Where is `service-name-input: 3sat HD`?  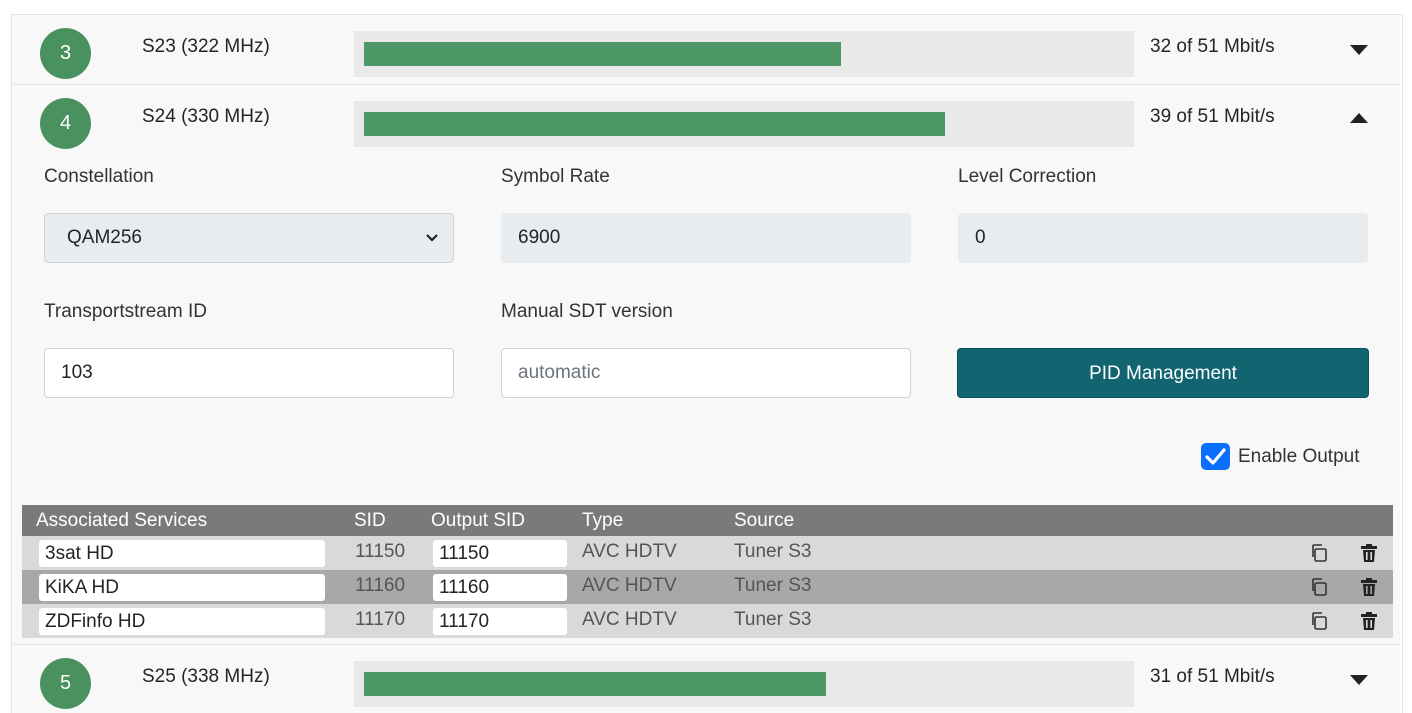 service-name-input: 3sat HD is located at coordinates (182, 553).